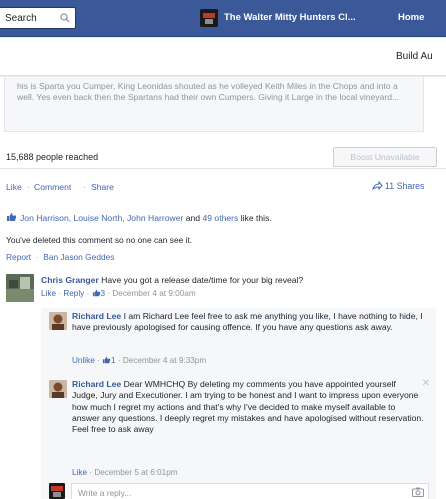 This screenshot has width=446, height=499. Describe the element at coordinates (14, 187) in the screenshot. I see `like-link: Like` at that location.